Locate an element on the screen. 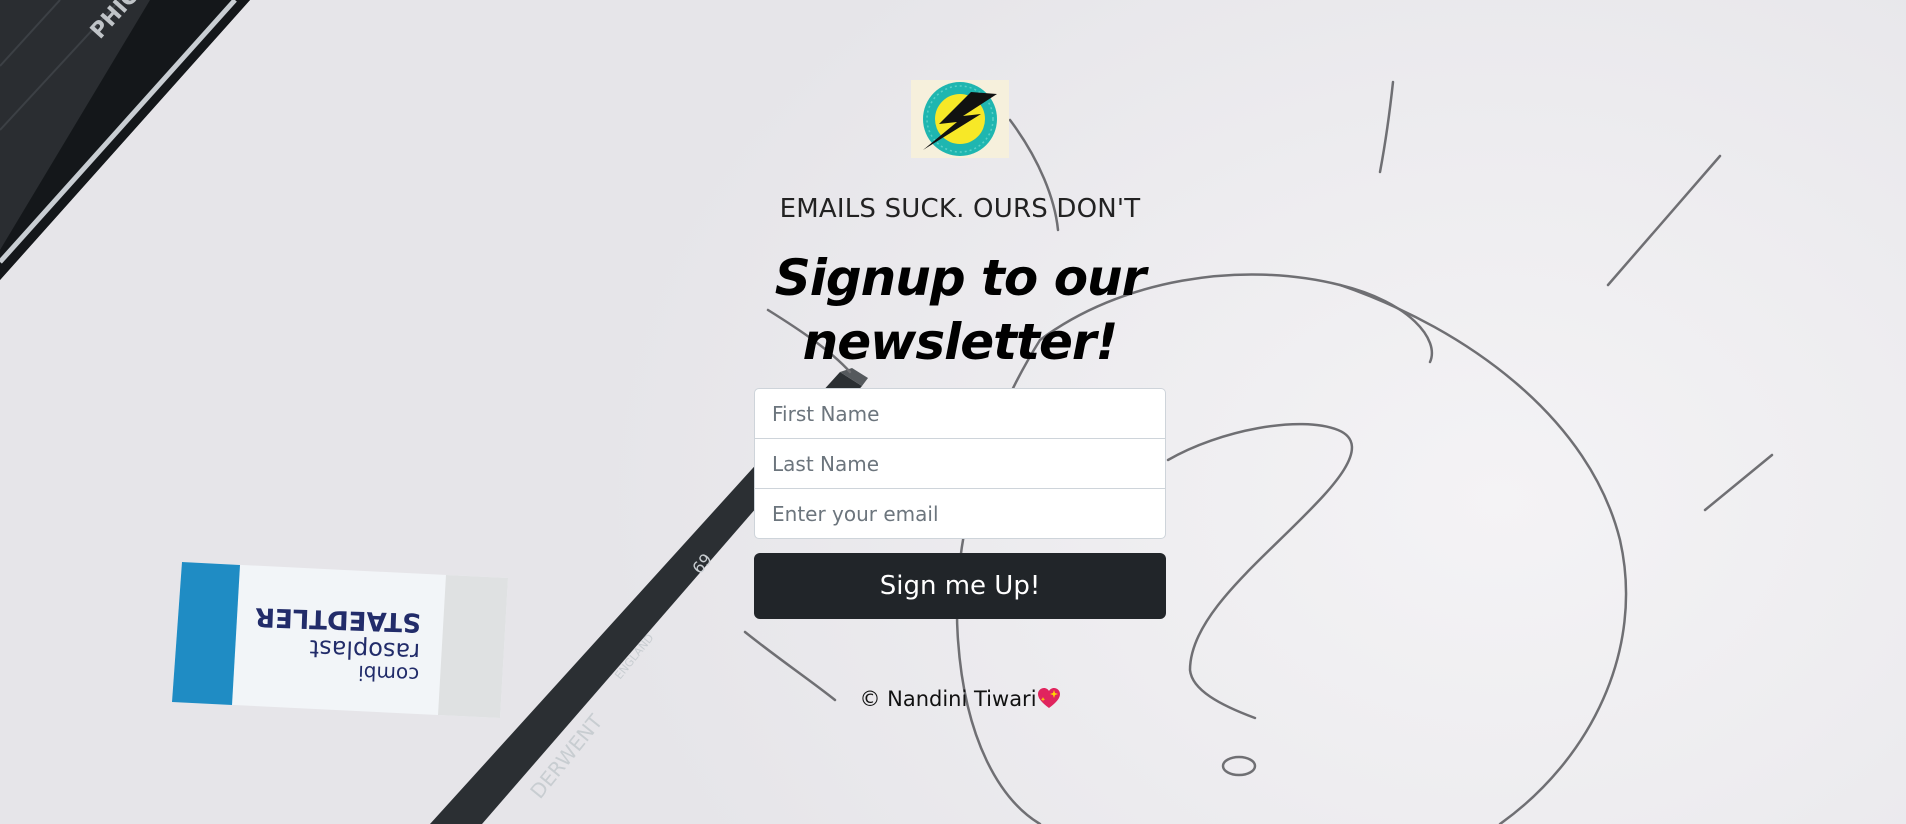 Image resolution: width=1906 pixels, height=824 pixels. lightning-bolt-icon is located at coordinates (960, 119).